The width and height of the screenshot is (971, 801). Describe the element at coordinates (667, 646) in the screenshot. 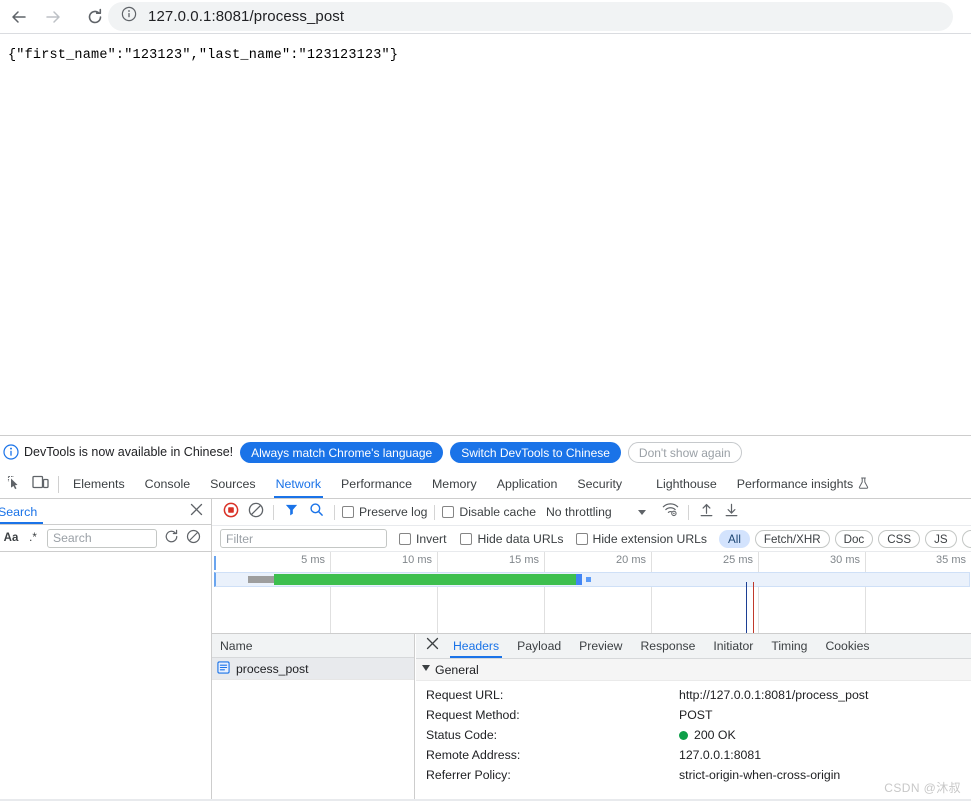

I see `detail-tab-response: Response` at that location.